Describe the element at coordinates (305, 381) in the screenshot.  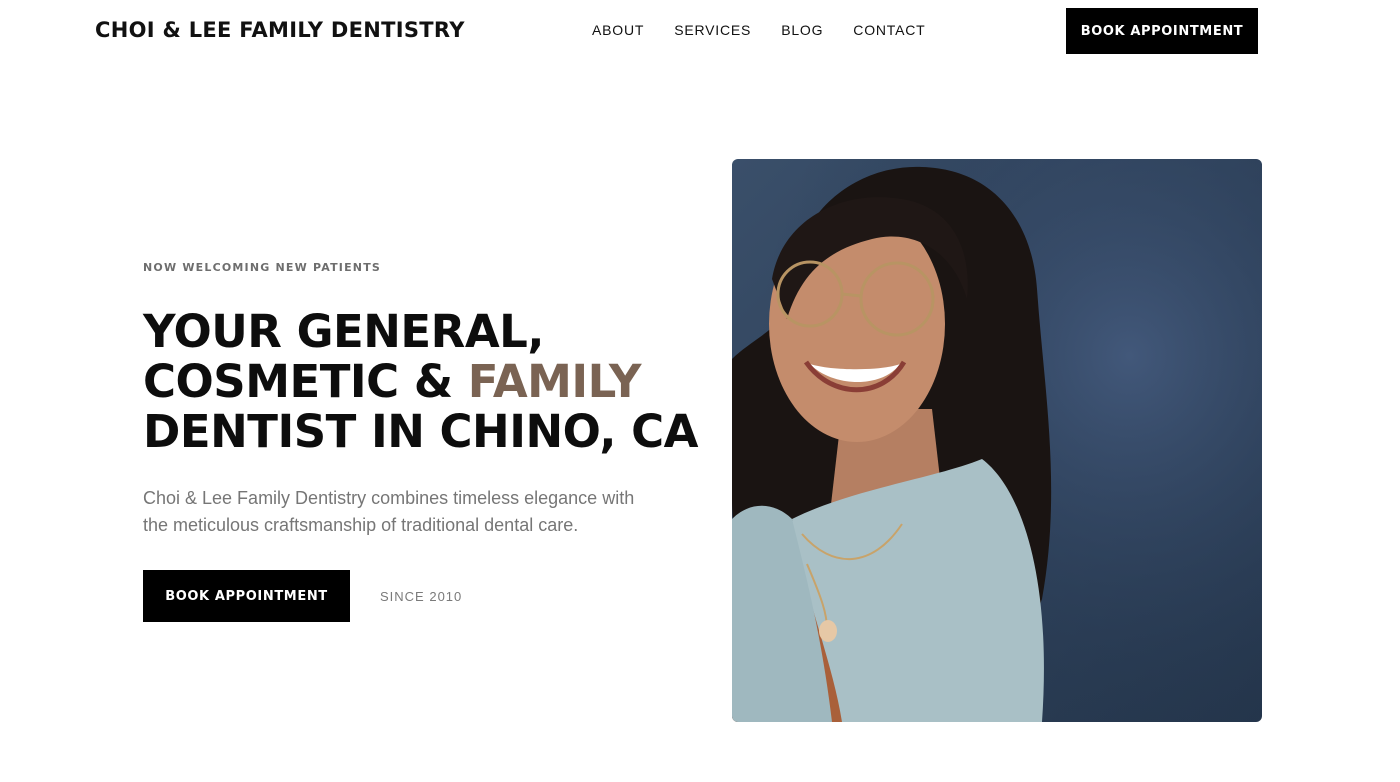
I see `headline-line-2-prefix: COSMETIC &` at that location.